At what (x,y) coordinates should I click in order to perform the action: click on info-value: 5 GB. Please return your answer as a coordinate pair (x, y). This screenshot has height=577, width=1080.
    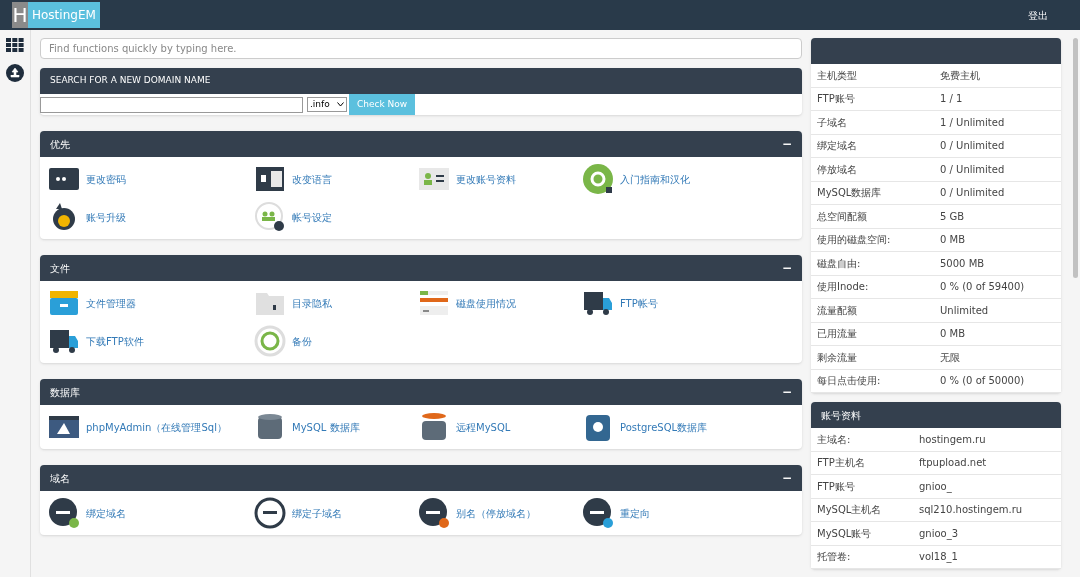
    Looking at the image, I should click on (952, 216).